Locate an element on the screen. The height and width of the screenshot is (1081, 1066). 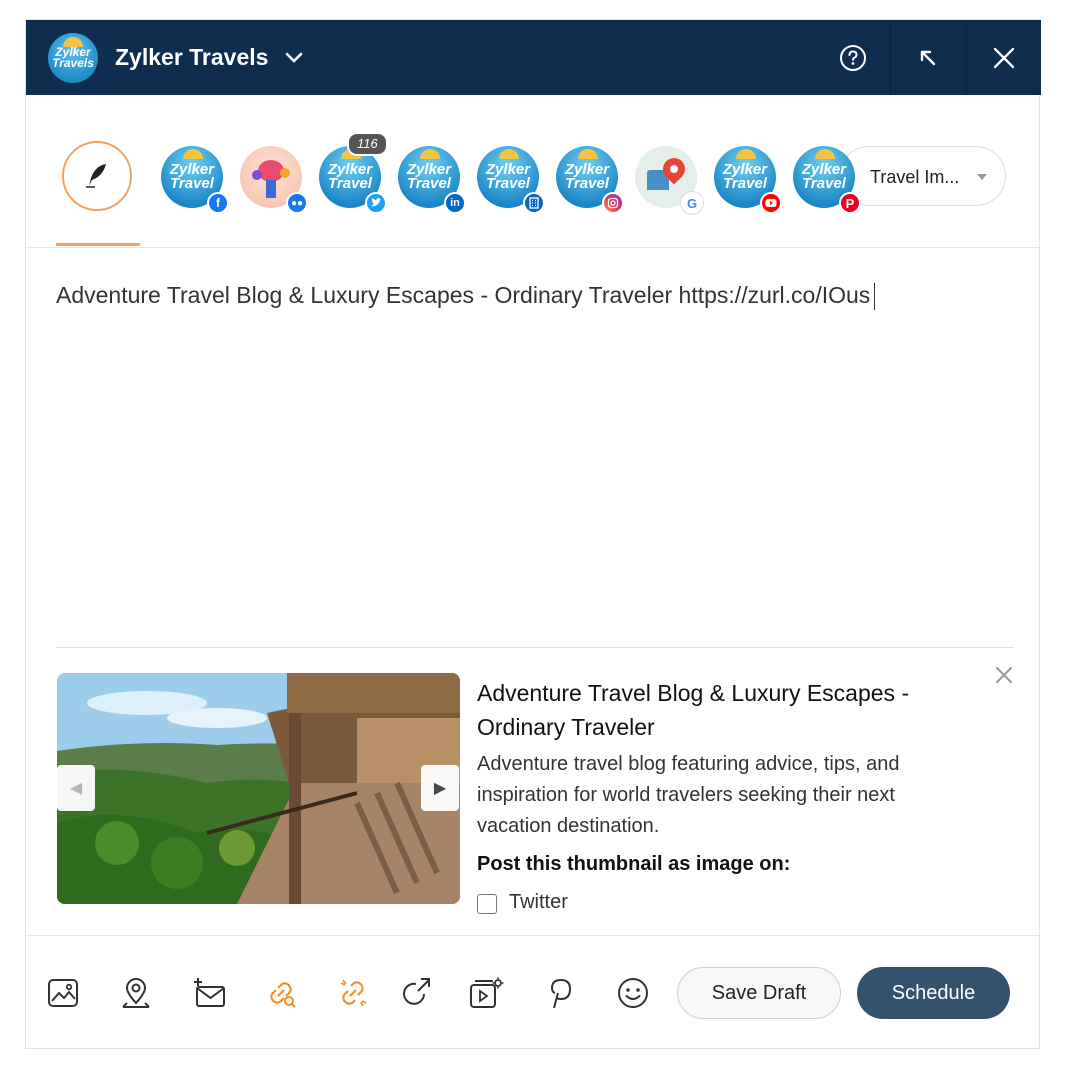
add-mail-button is located at coordinates (209, 993).